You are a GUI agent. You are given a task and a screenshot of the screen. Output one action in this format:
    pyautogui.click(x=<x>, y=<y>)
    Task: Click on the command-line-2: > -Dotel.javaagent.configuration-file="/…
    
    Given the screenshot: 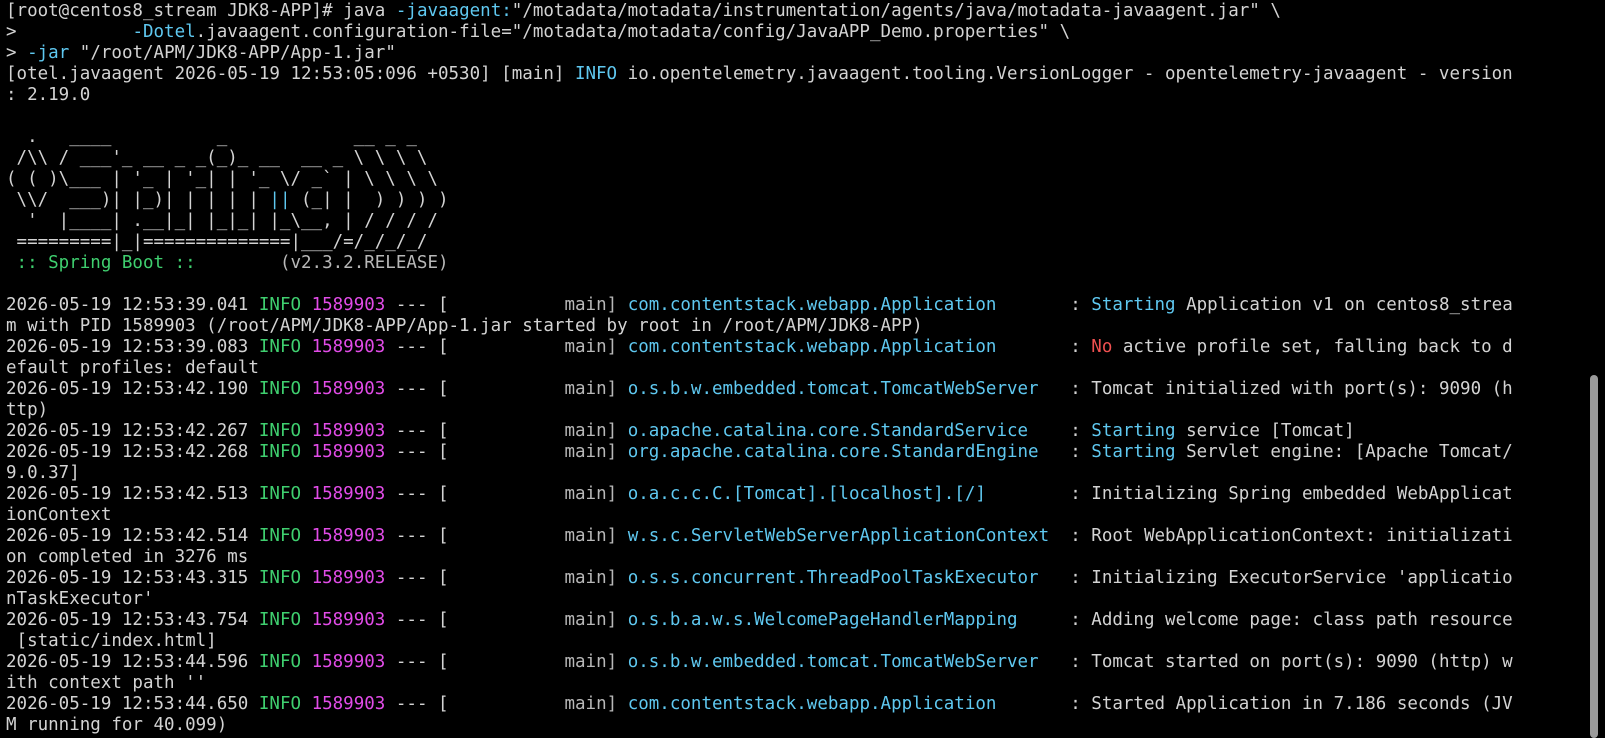 What is the action you would take?
    pyautogui.click(x=794, y=32)
    